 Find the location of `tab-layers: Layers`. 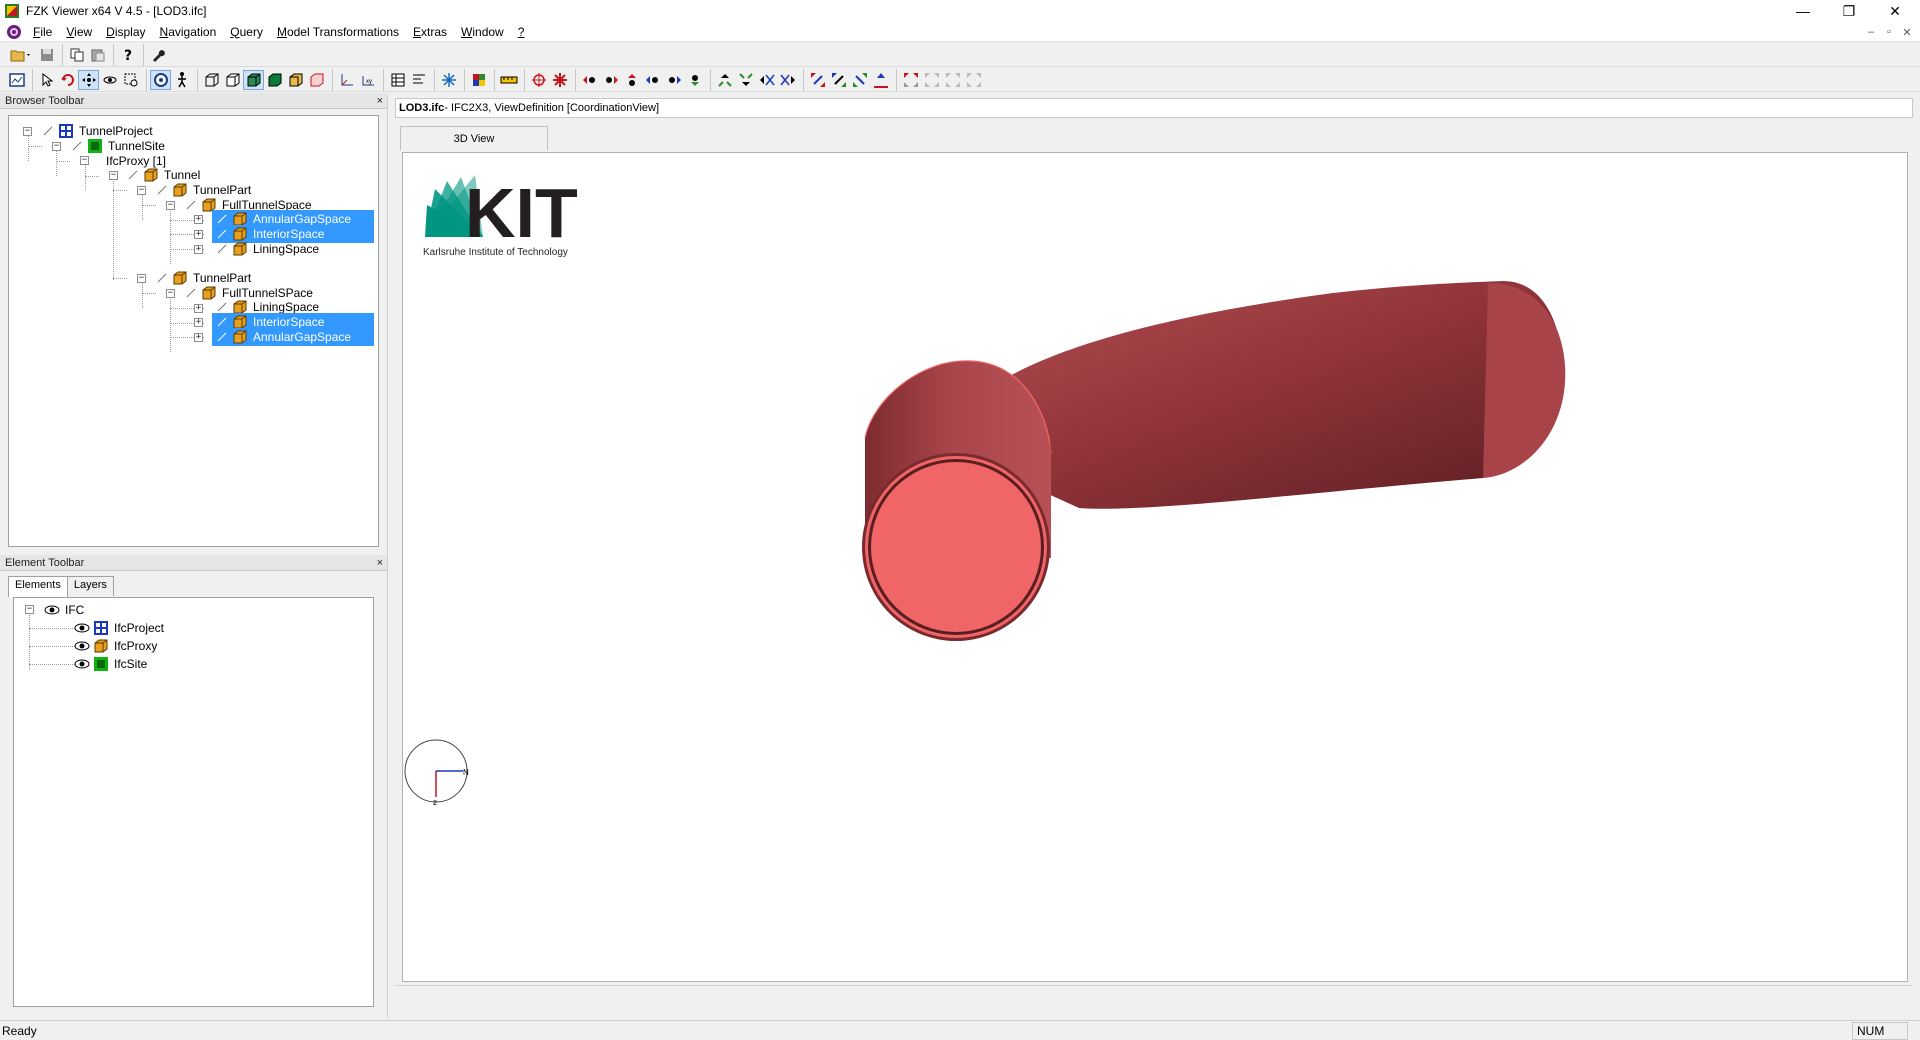

tab-layers: Layers is located at coordinates (90, 586).